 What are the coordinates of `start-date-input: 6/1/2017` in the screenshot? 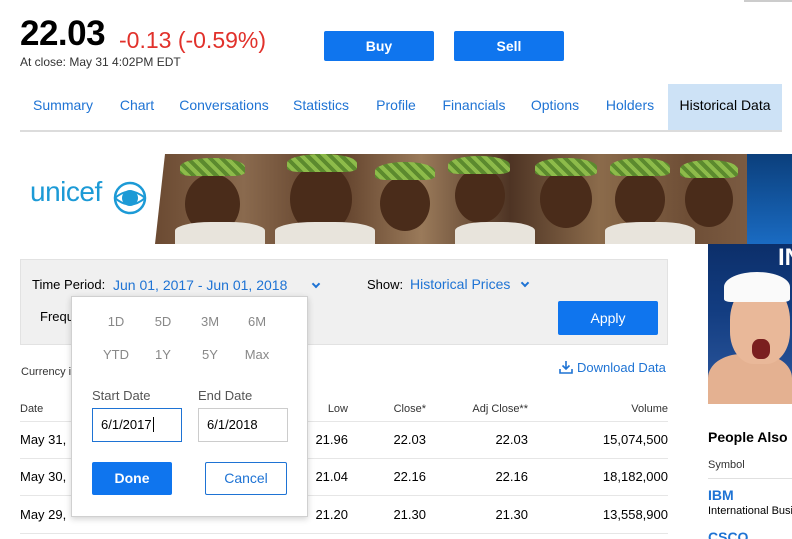 It's located at (137, 425).